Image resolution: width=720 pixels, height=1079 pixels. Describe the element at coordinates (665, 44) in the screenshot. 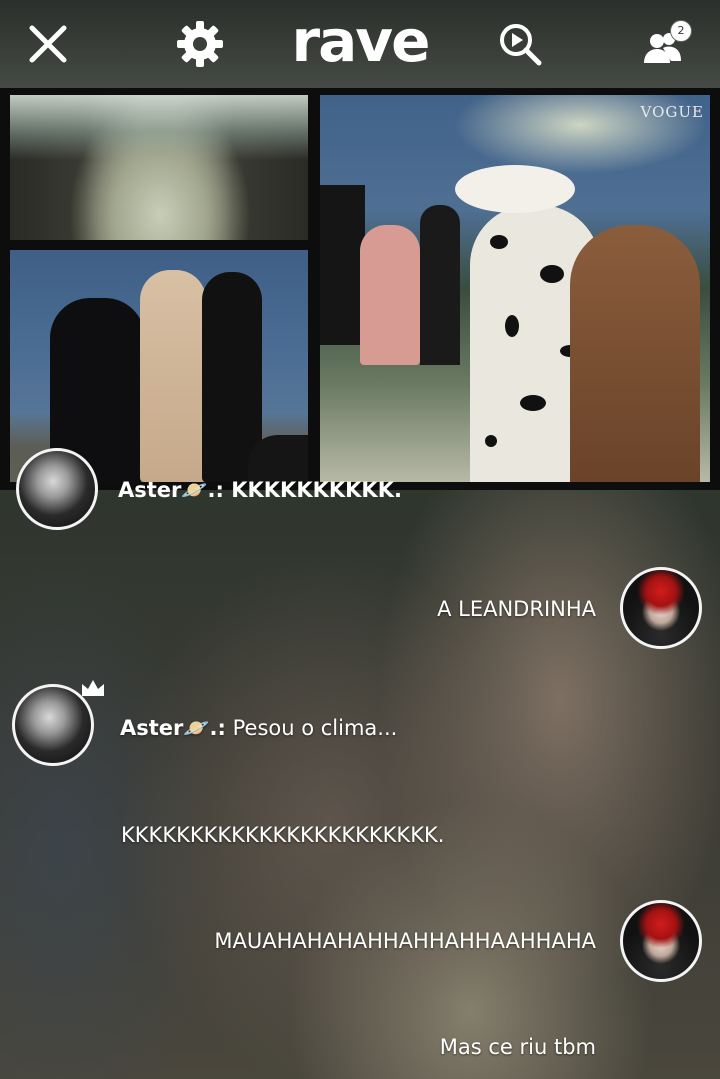

I see `participants-button: 2` at that location.